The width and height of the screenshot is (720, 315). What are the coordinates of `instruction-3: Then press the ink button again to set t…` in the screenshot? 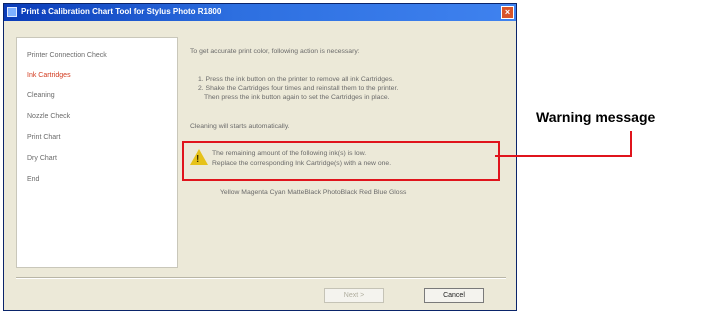 It's located at (297, 97).